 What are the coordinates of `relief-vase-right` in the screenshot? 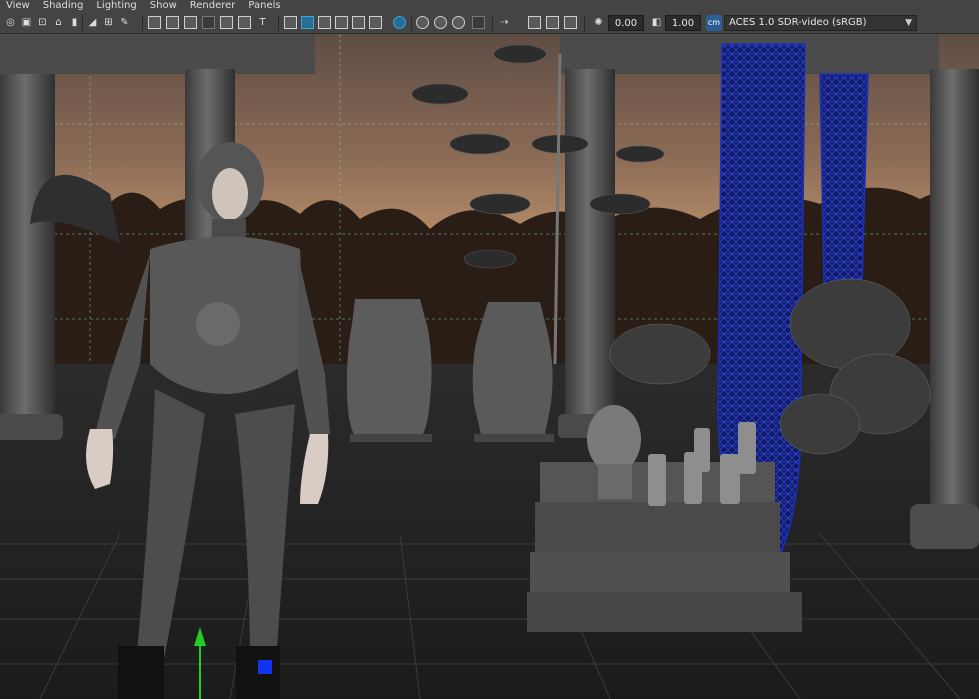 It's located at (513, 372).